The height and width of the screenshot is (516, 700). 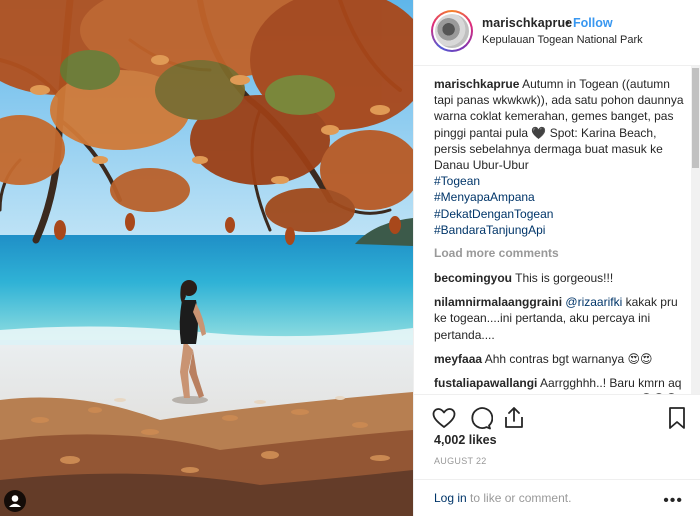 What do you see at coordinates (695, 118) in the screenshot?
I see `scrollbar-thumb` at bounding box center [695, 118].